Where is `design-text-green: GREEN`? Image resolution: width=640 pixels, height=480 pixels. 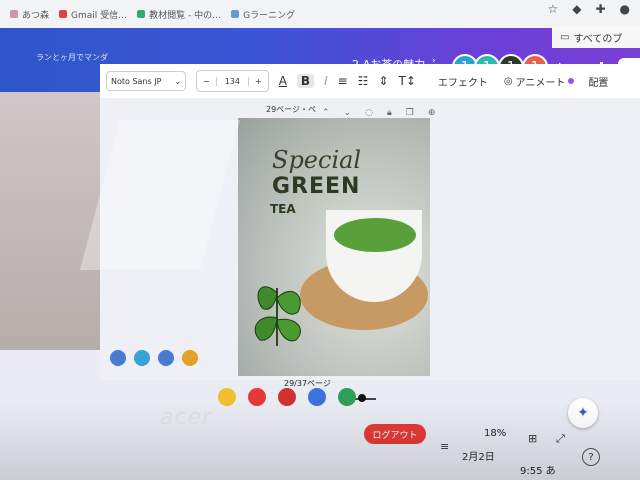
design-text-green: GREEN is located at coordinates (316, 186).